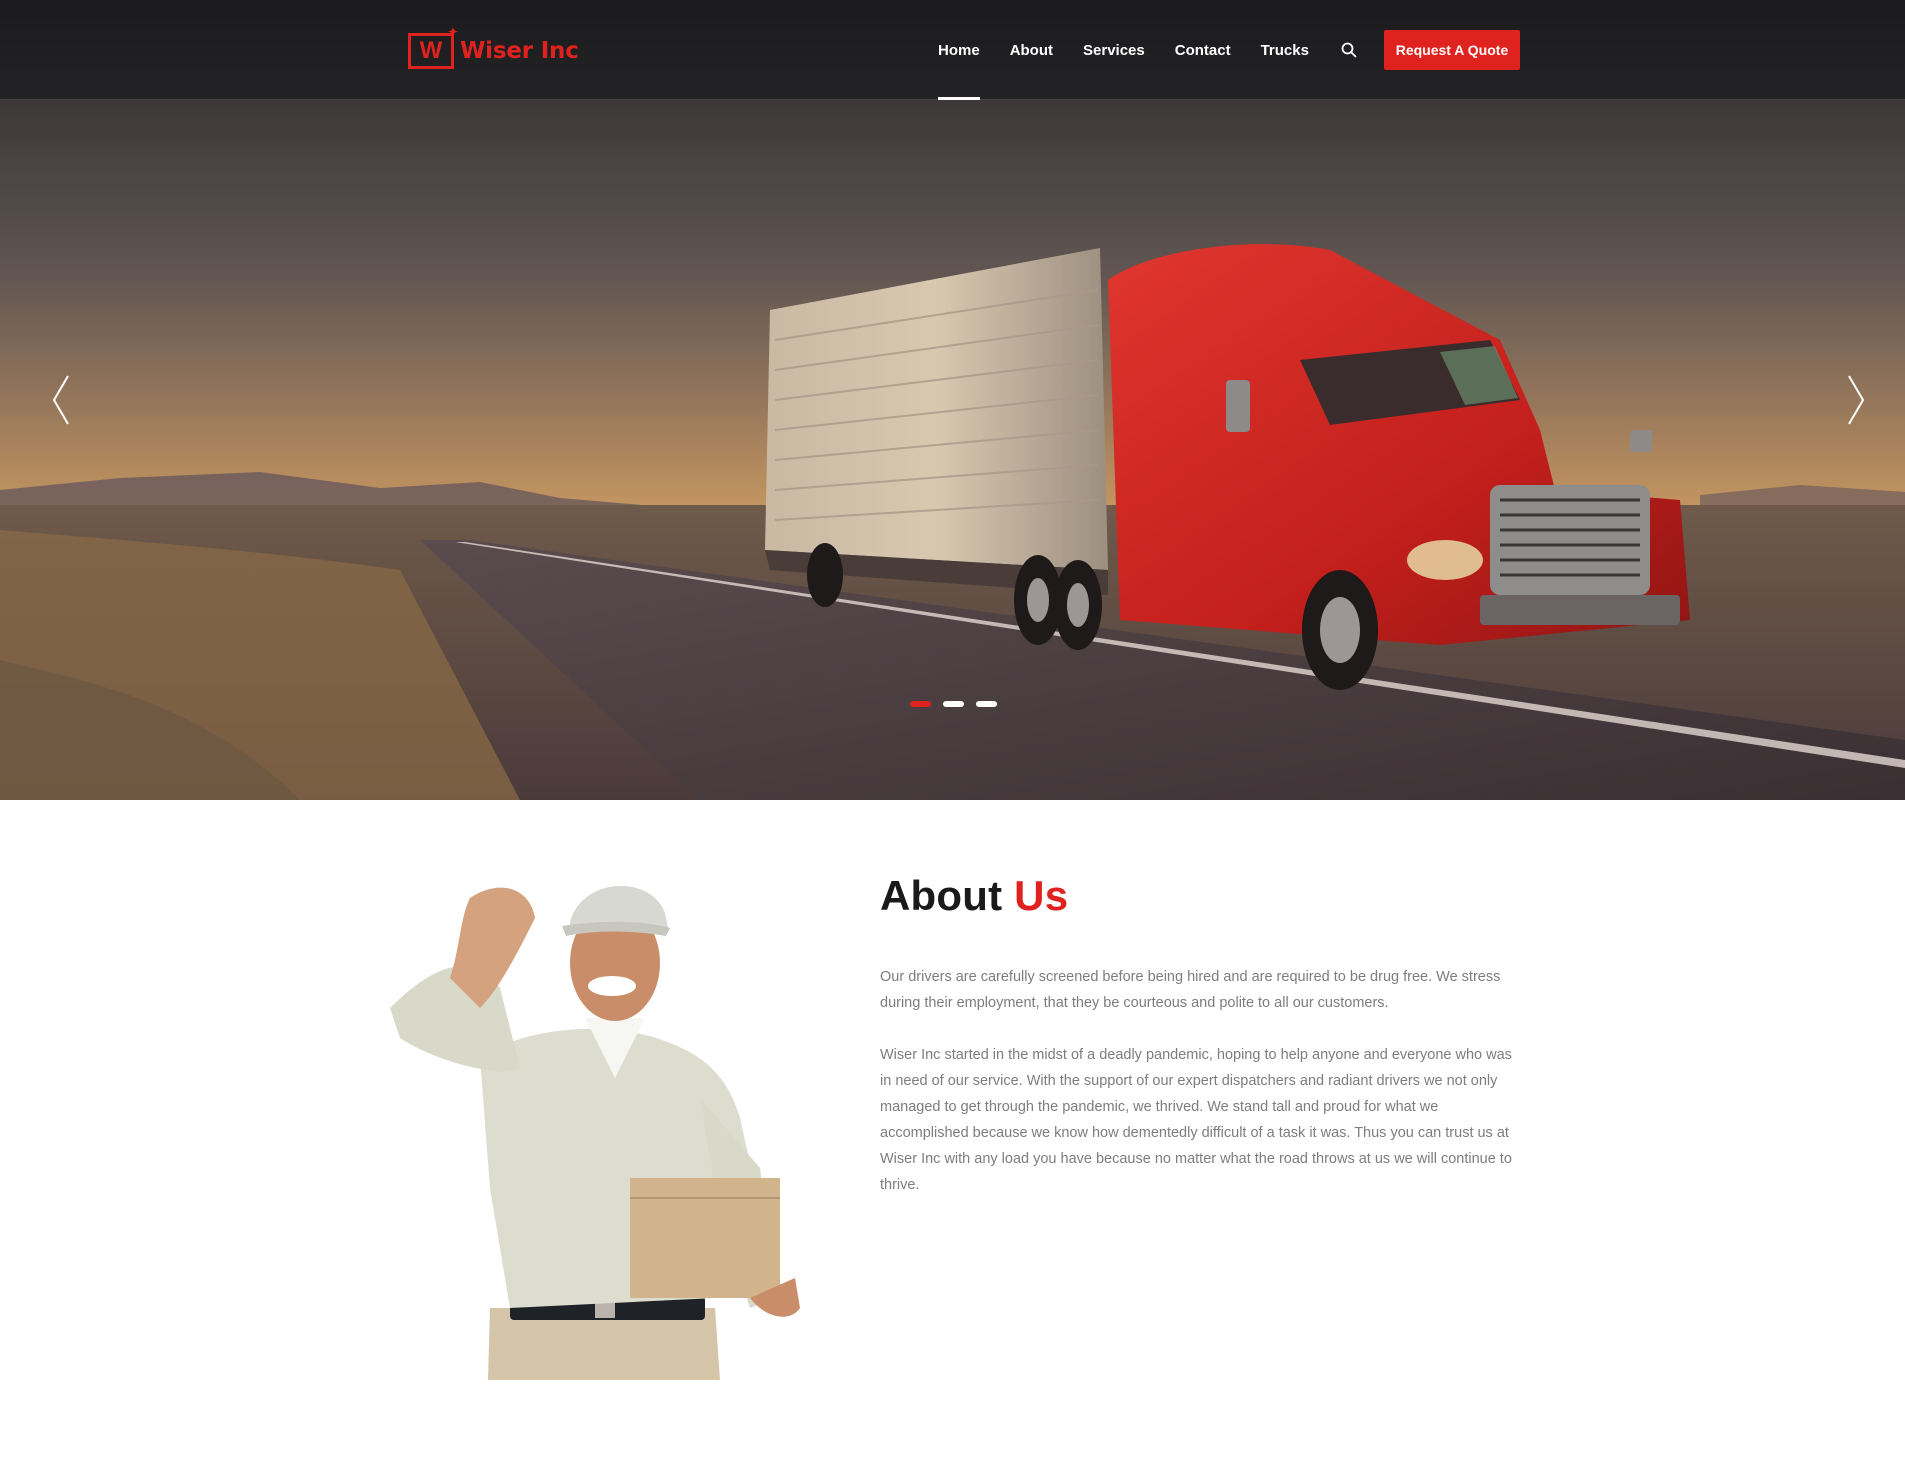 This screenshot has height=1481, width=1905. I want to click on about-heading-accent: Us, so click(1041, 895).